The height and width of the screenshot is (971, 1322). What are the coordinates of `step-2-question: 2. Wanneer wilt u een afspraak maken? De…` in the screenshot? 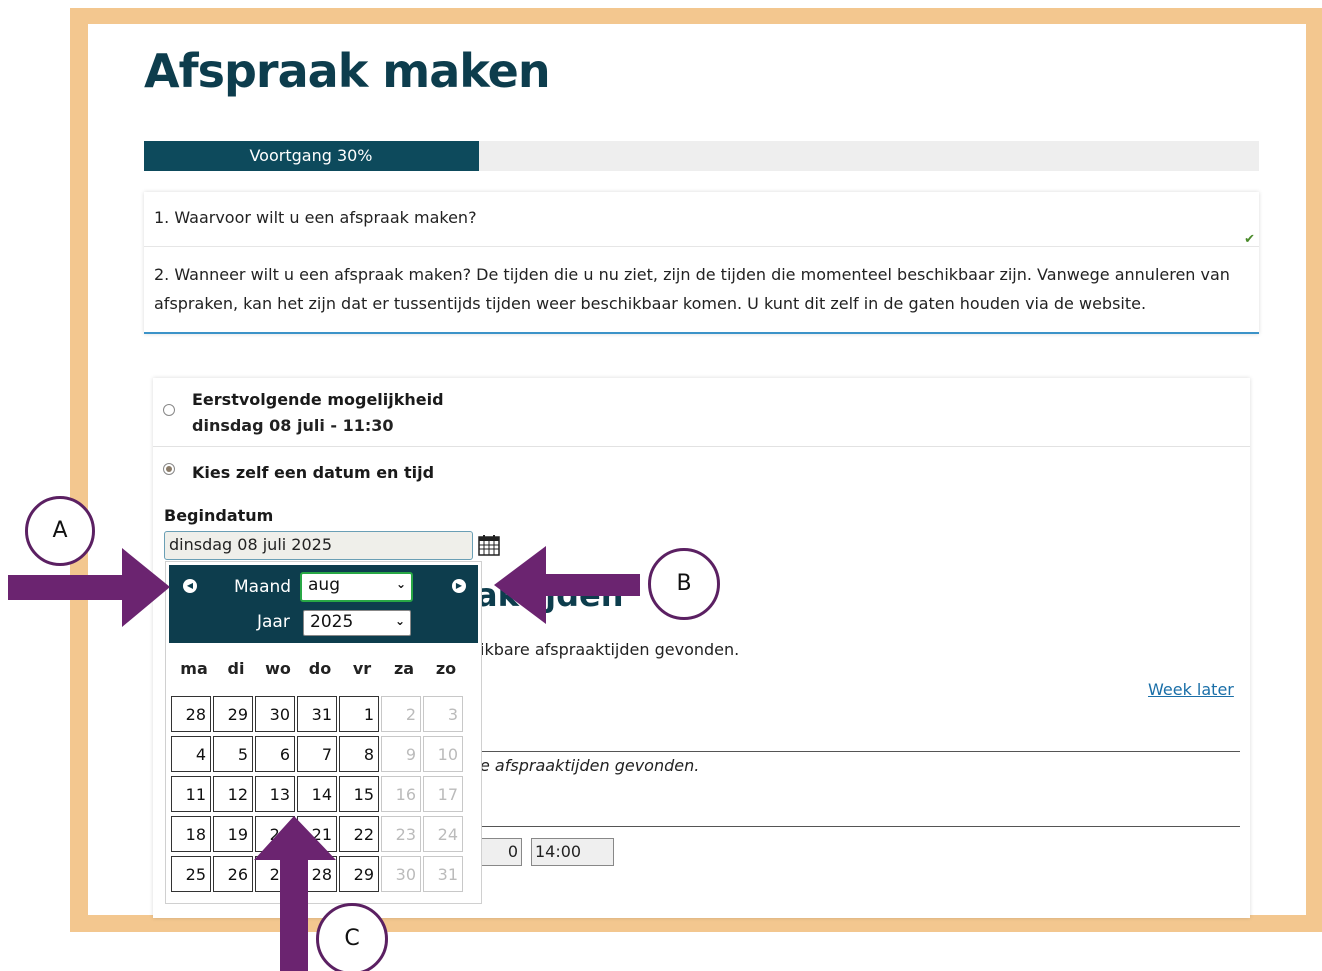 It's located at (692, 289).